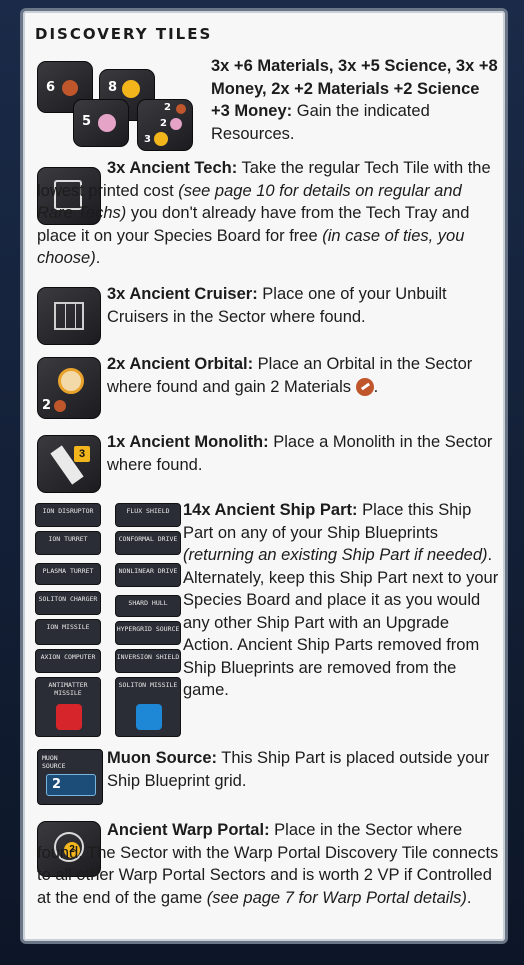 This screenshot has width=524, height=965. Describe the element at coordinates (69, 717) in the screenshot. I see `red-die-icon` at that location.